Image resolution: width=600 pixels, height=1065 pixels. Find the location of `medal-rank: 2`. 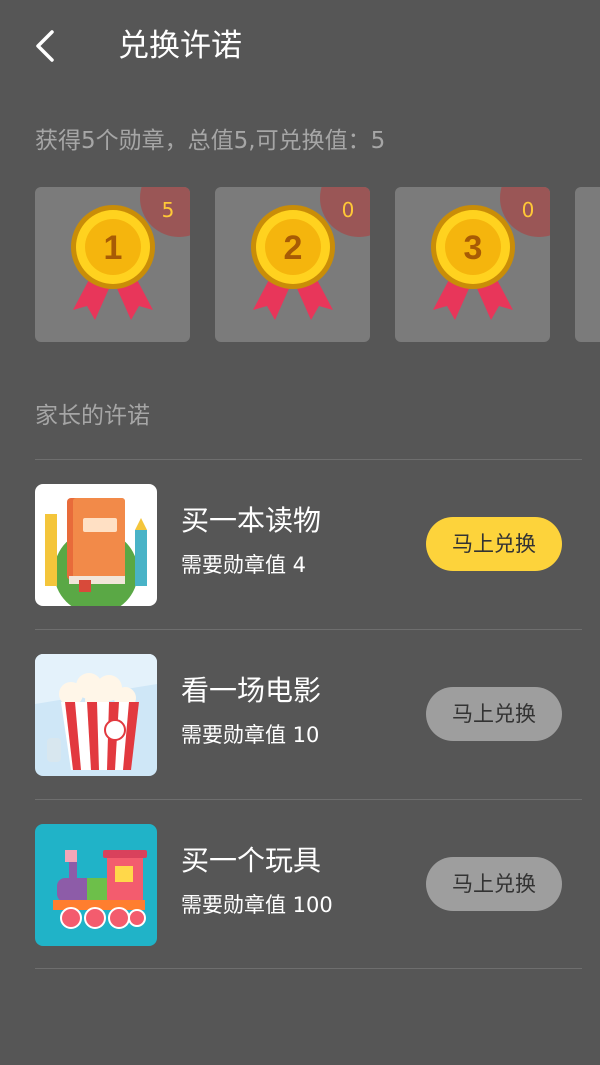

medal-rank: 2 is located at coordinates (293, 248).